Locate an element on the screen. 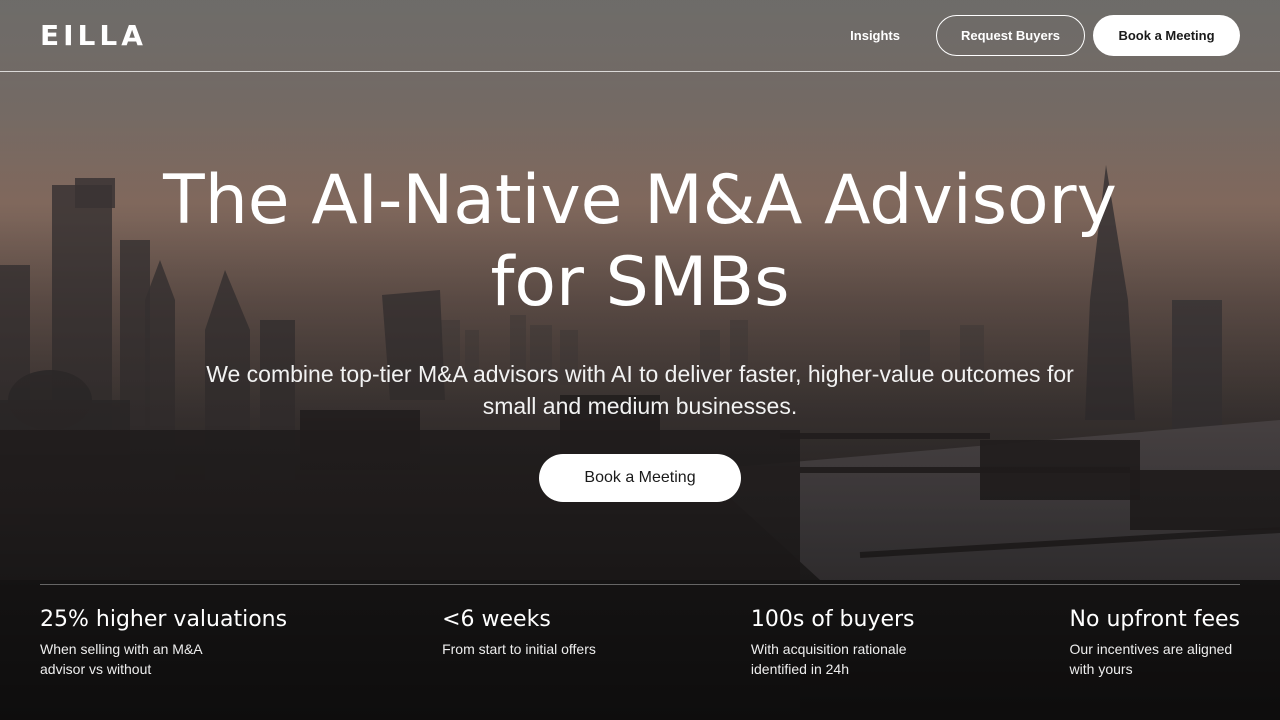 The image size is (1280, 720). stat-title: No upfront fees is located at coordinates (1154, 619).